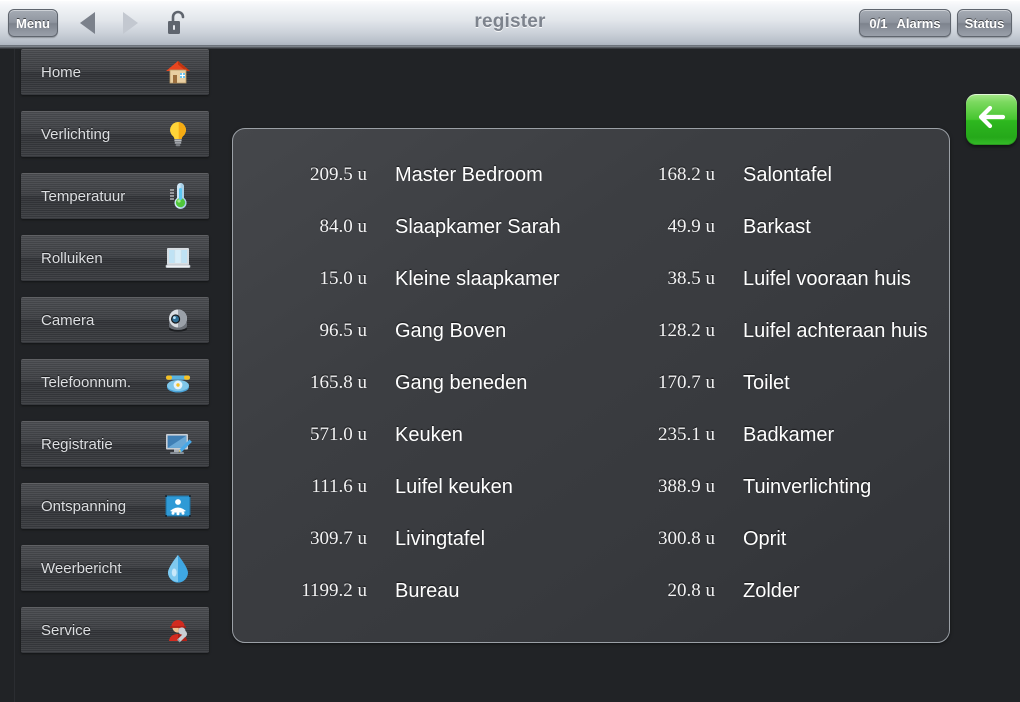  What do you see at coordinates (81, 568) in the screenshot?
I see `sidebar-item-label: Weerbericht` at bounding box center [81, 568].